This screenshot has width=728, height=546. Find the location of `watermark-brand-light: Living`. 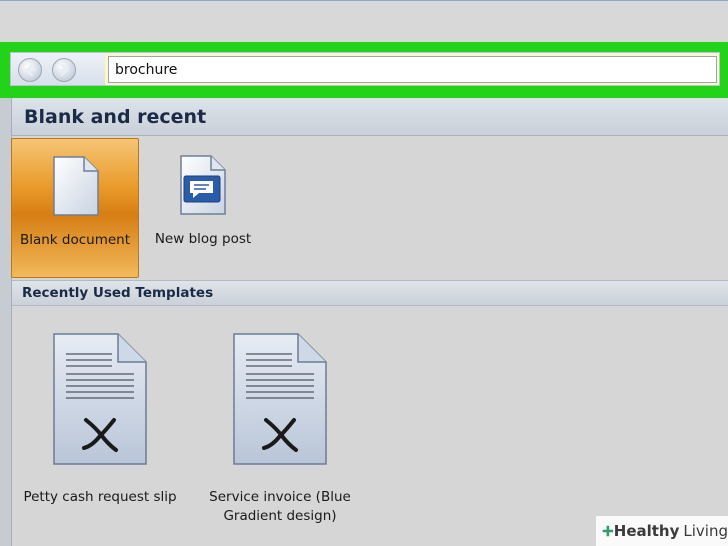

watermark-brand-light: Living is located at coordinates (705, 531).